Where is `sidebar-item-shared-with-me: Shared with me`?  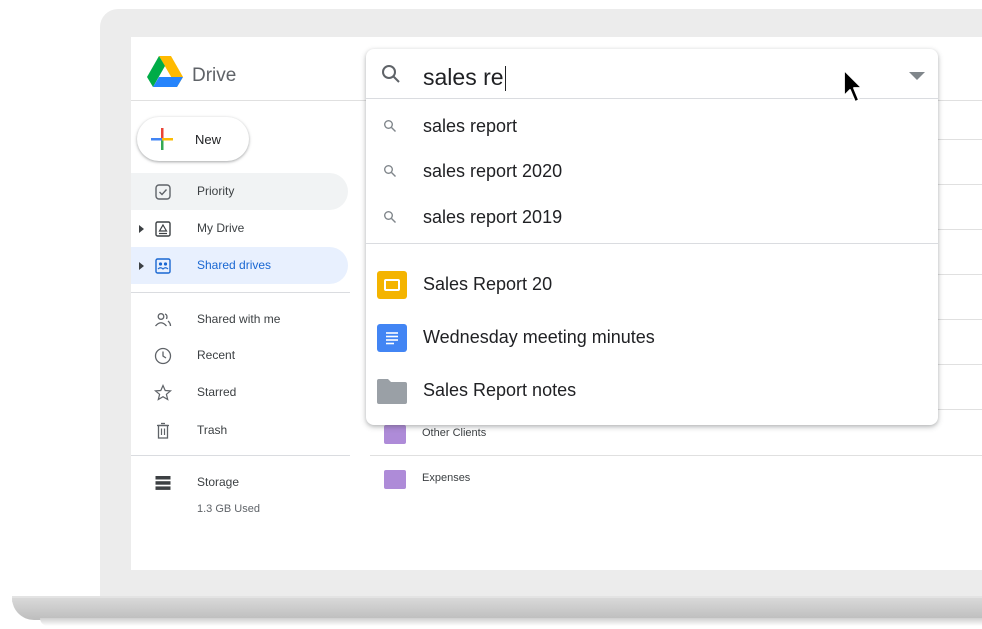
sidebar-item-shared-with-me: Shared with me is located at coordinates (239, 319).